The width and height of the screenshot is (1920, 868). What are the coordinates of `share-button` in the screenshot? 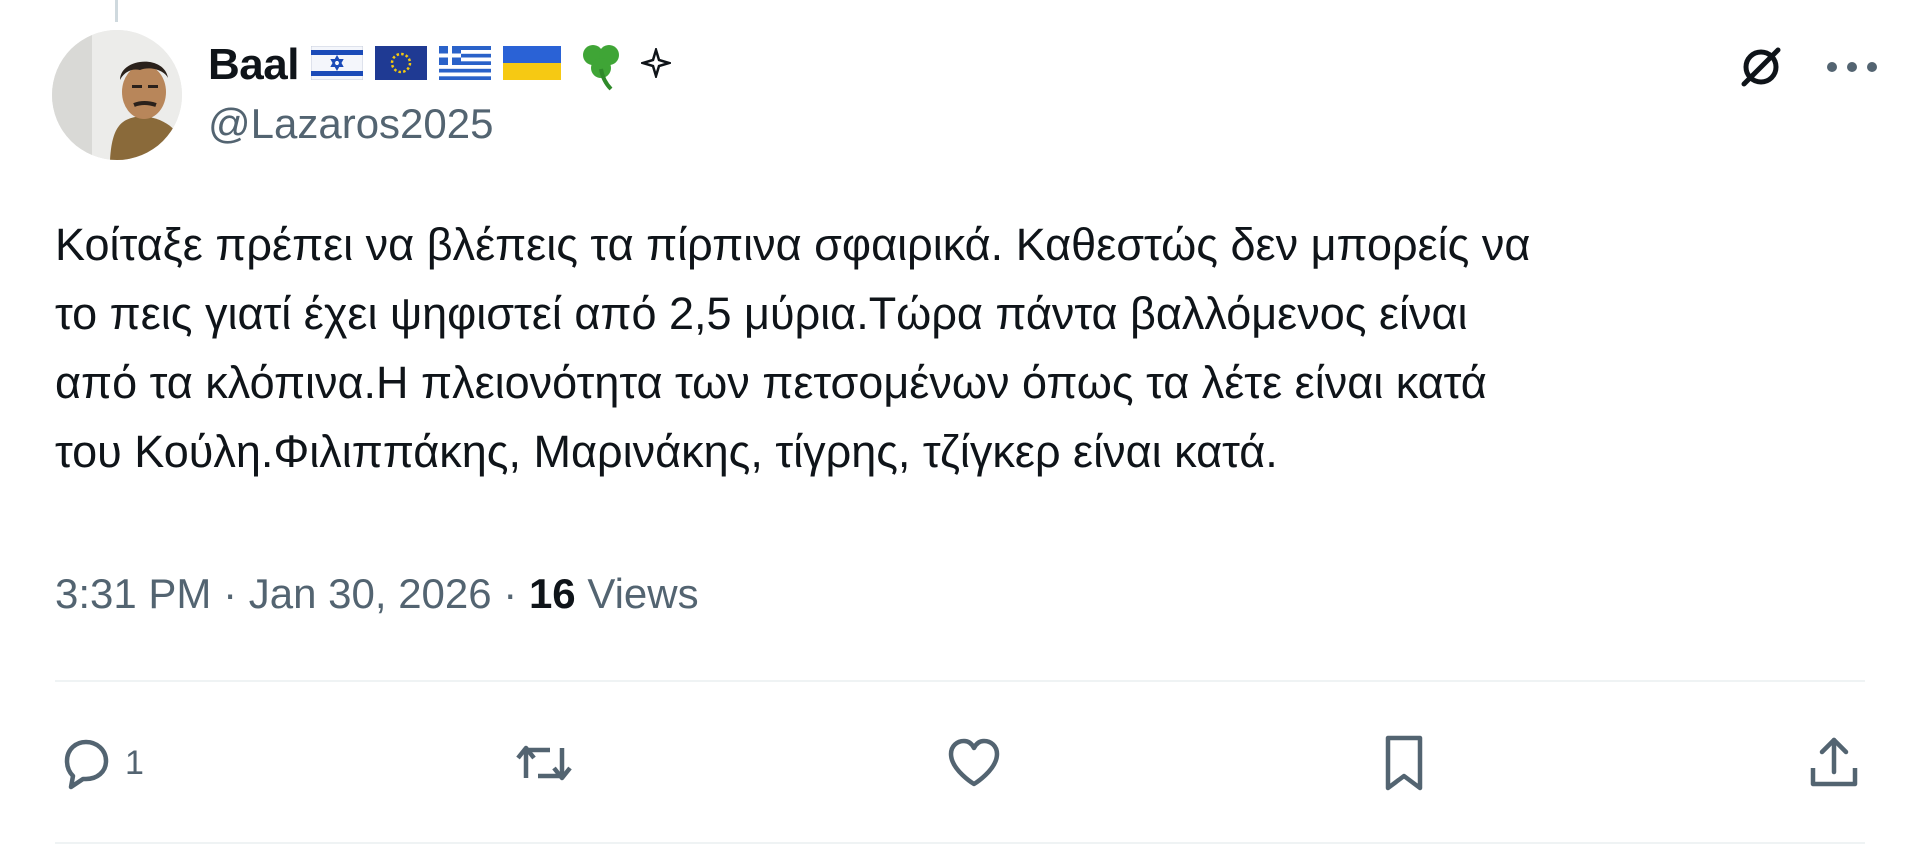 It's located at (1834, 763).